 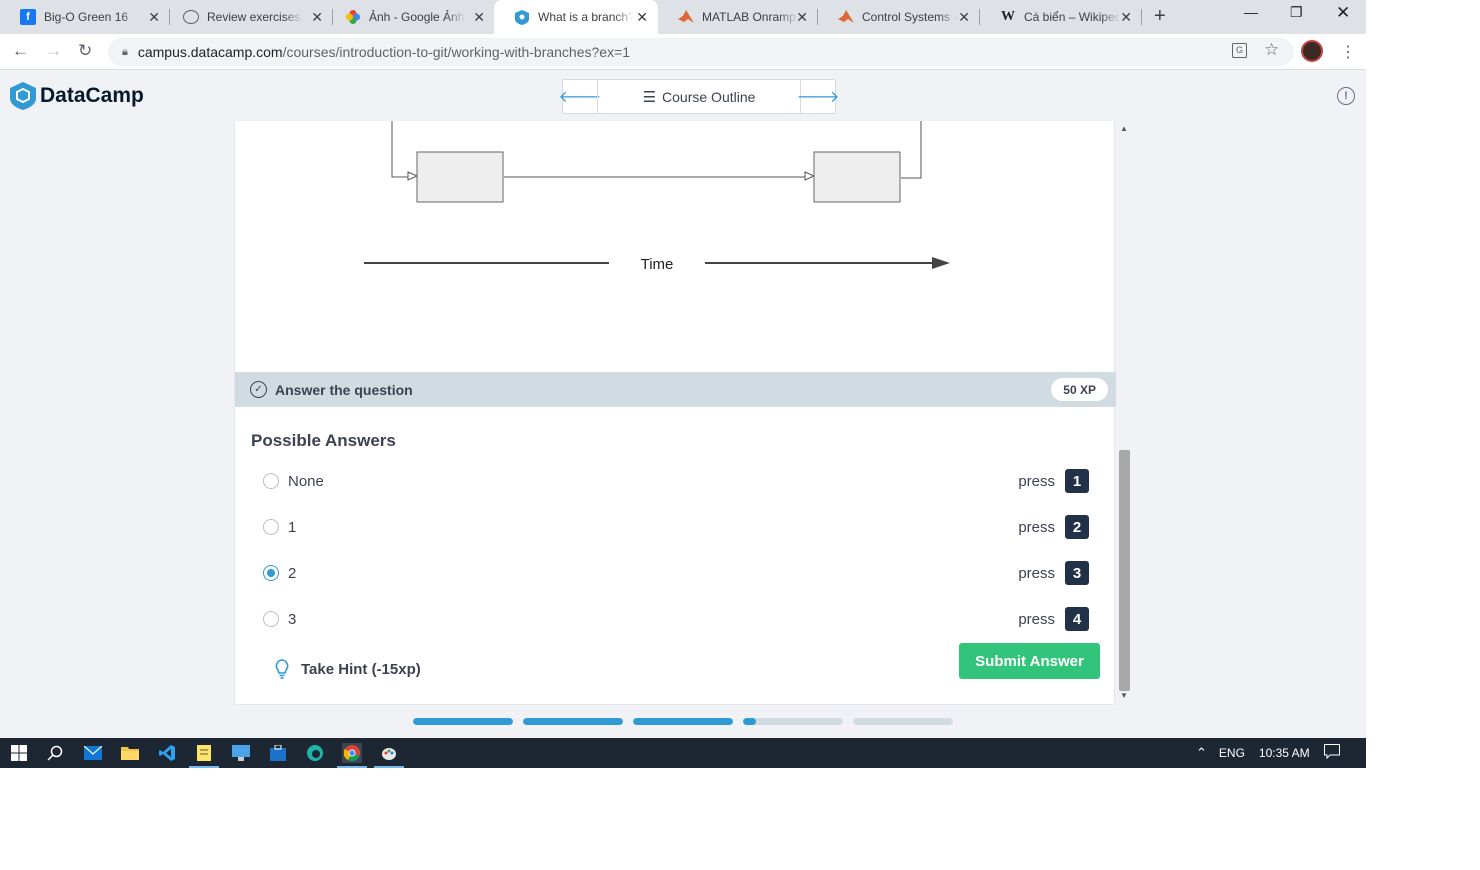 What do you see at coordinates (657, 264) in the screenshot?
I see `timeline-label: Time` at bounding box center [657, 264].